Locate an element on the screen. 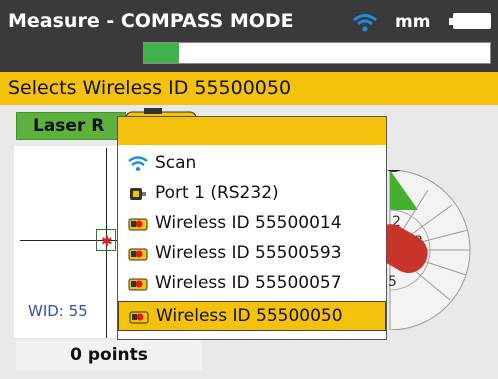 Image resolution: width=498 pixels, height=379 pixels. port-icon is located at coordinates (138, 194).